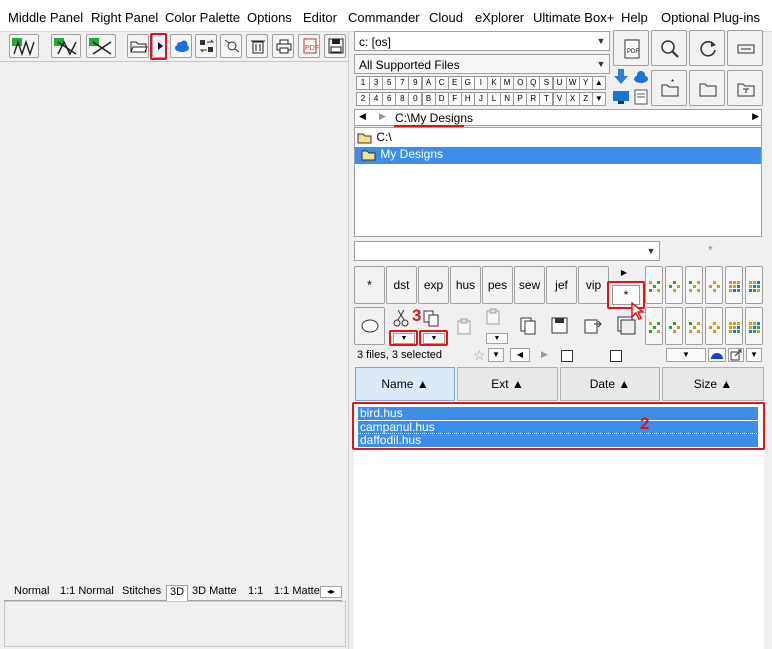 The width and height of the screenshot is (772, 649). Describe the element at coordinates (707, 48) in the screenshot. I see `refresh-icon` at that location.